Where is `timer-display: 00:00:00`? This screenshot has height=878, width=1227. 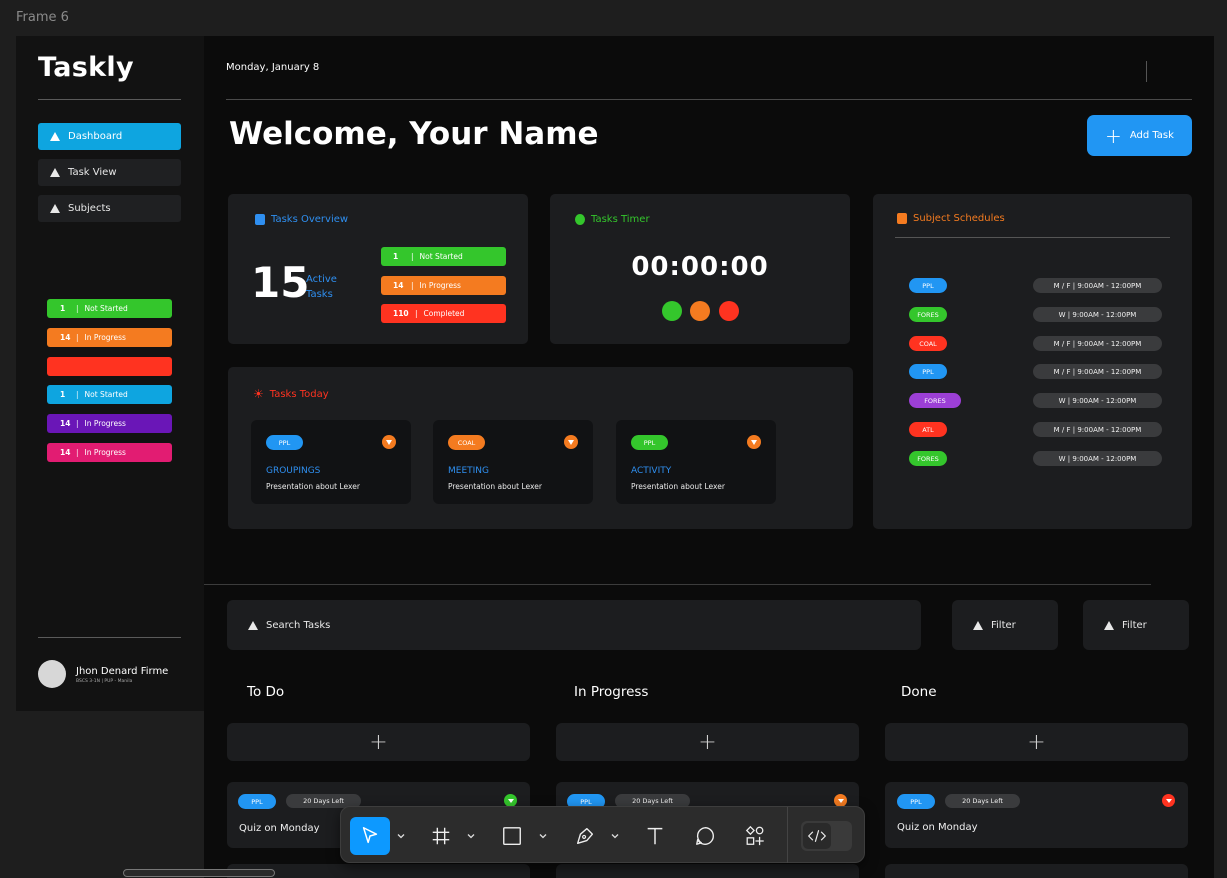
timer-display: 00:00:00 is located at coordinates (700, 267).